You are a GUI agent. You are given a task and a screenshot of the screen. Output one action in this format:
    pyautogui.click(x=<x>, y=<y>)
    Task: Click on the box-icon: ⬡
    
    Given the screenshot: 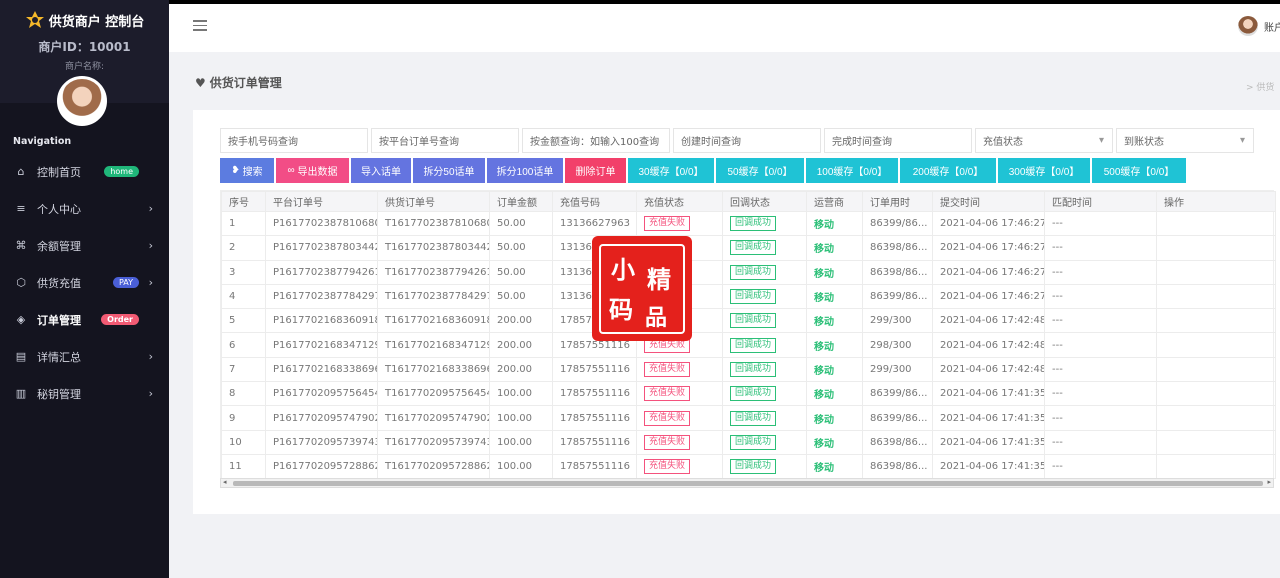 What is the action you would take?
    pyautogui.click(x=21, y=282)
    